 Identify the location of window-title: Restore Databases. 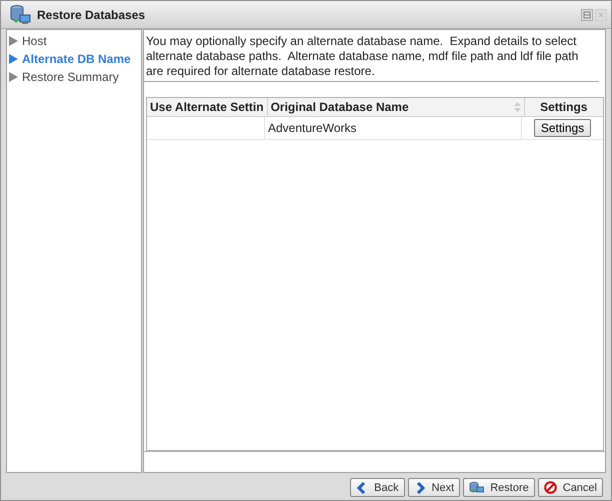
(91, 15).